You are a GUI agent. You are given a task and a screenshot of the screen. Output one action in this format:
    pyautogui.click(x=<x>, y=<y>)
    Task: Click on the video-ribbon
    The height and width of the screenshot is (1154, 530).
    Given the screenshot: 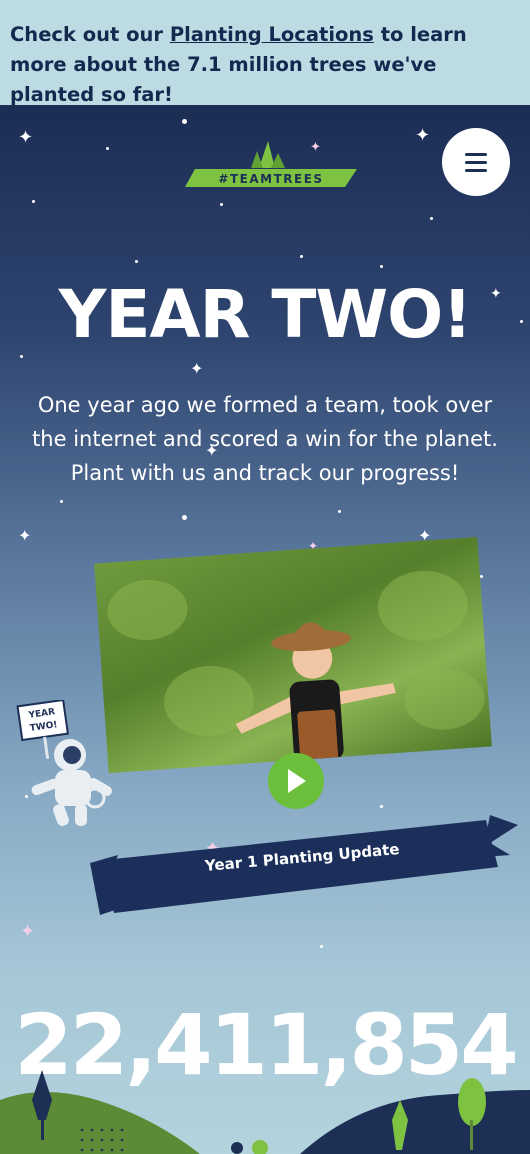 What is the action you would take?
    pyautogui.click(x=304, y=865)
    